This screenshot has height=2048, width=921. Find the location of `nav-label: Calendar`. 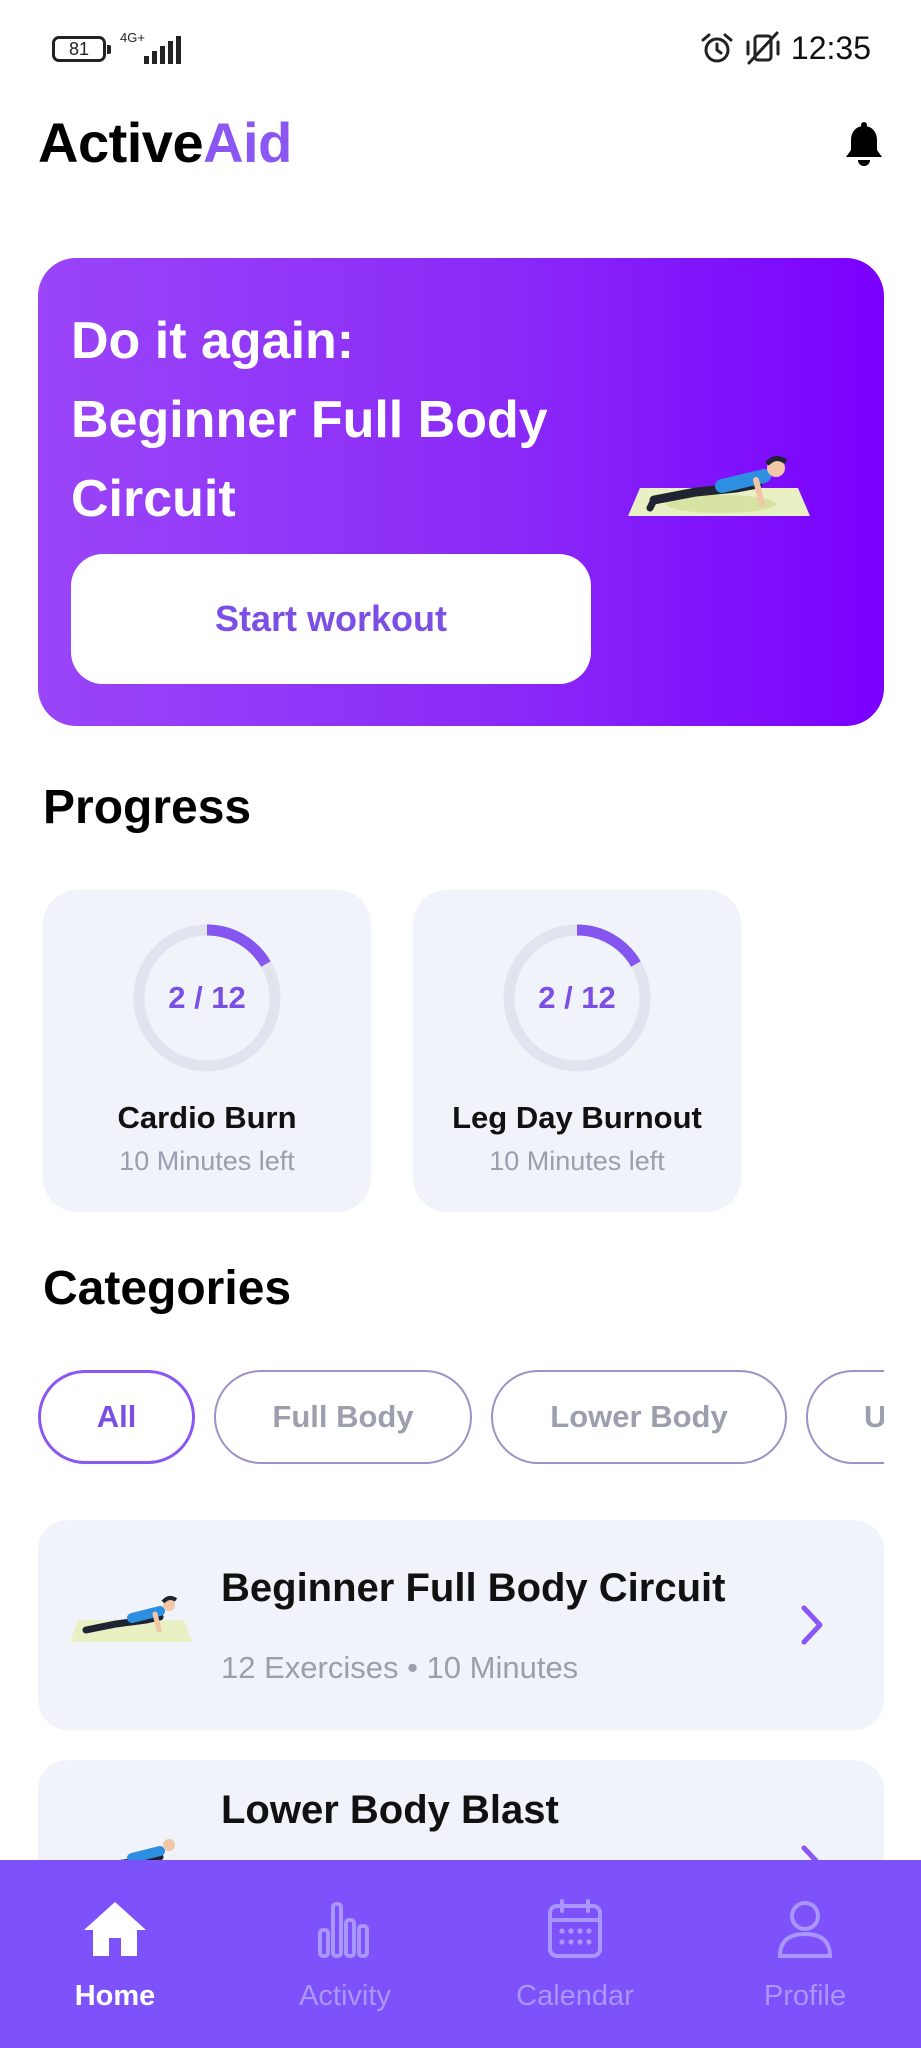

nav-label: Calendar is located at coordinates (575, 1996).